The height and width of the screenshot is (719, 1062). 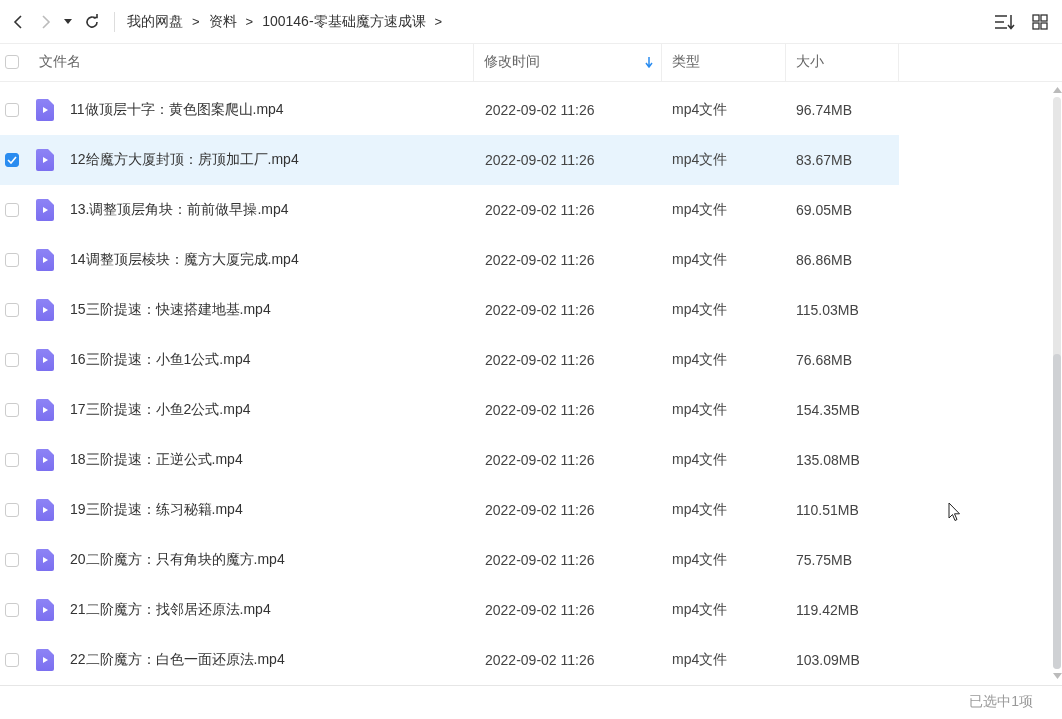 What do you see at coordinates (184, 159) in the screenshot?
I see `file-name: 12给魔方大厦封顶：房顶加工厂.mp4` at bounding box center [184, 159].